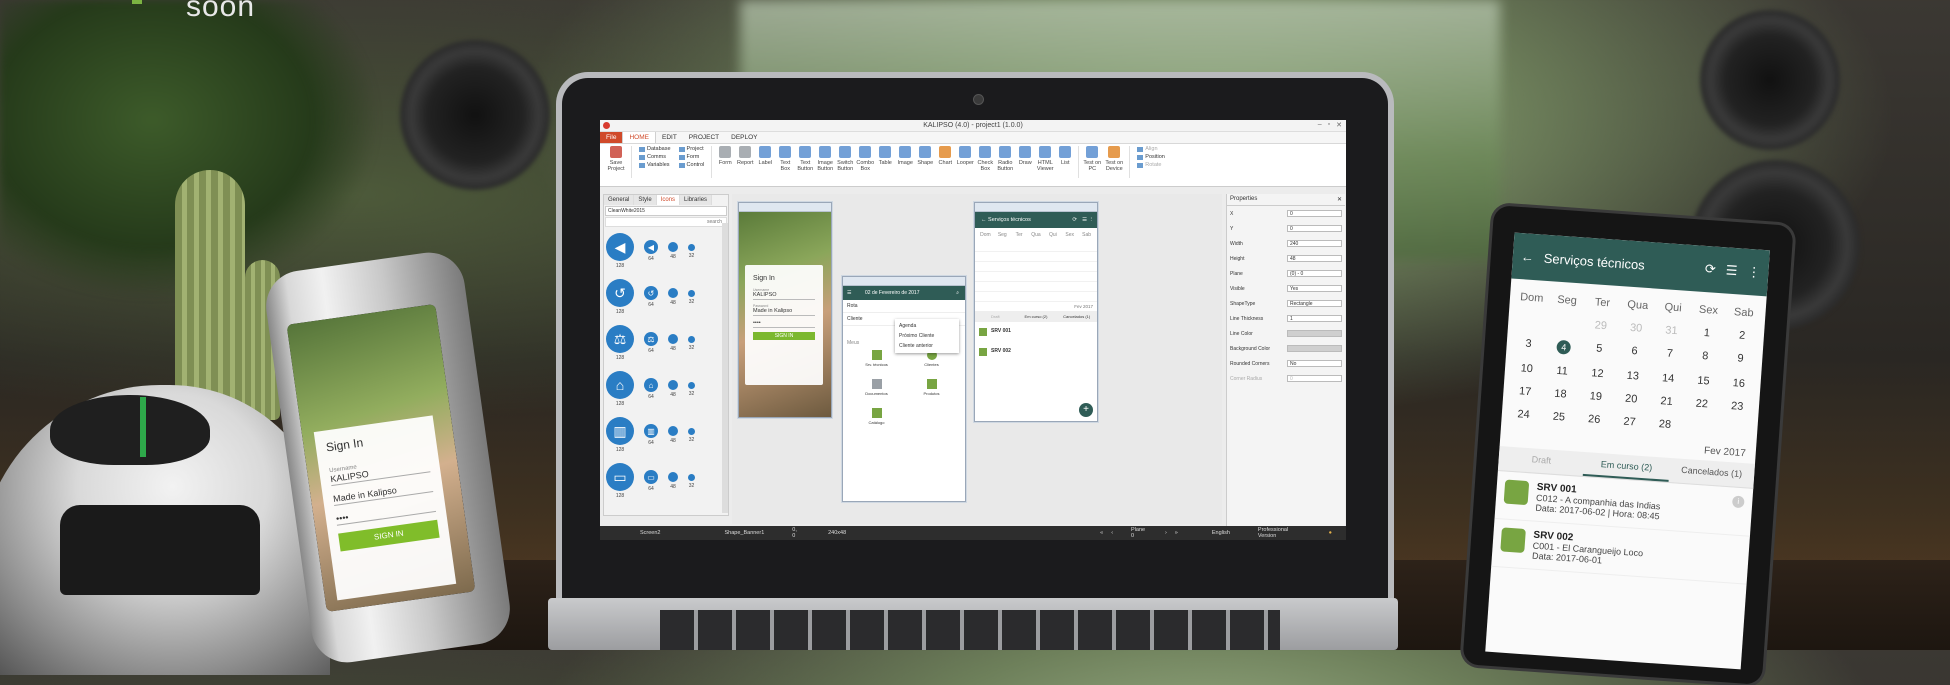  I want to click on search-icon: ⌕, so click(957, 293).